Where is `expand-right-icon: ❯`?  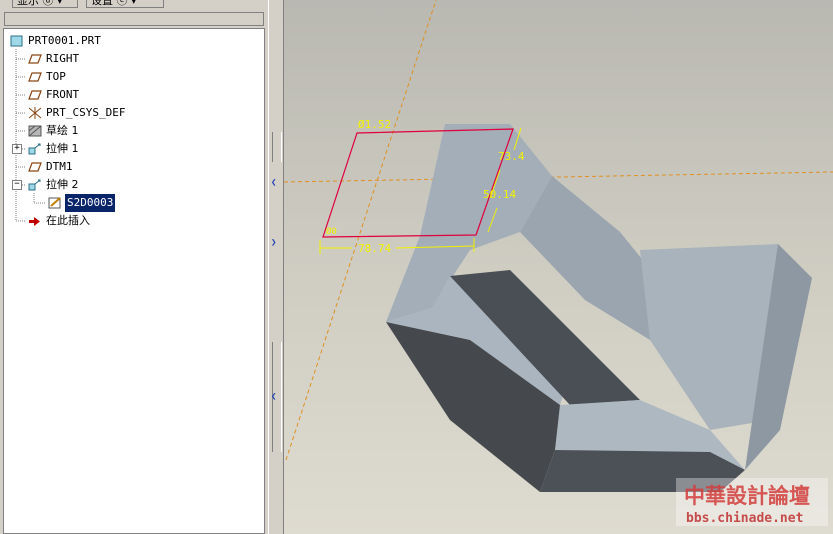 expand-right-icon: ❯ is located at coordinates (275, 243).